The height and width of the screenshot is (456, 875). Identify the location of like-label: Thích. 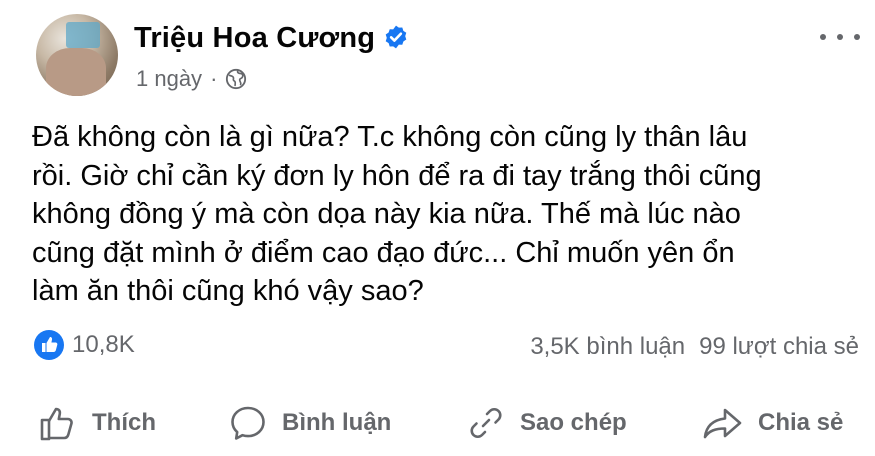
(124, 422).